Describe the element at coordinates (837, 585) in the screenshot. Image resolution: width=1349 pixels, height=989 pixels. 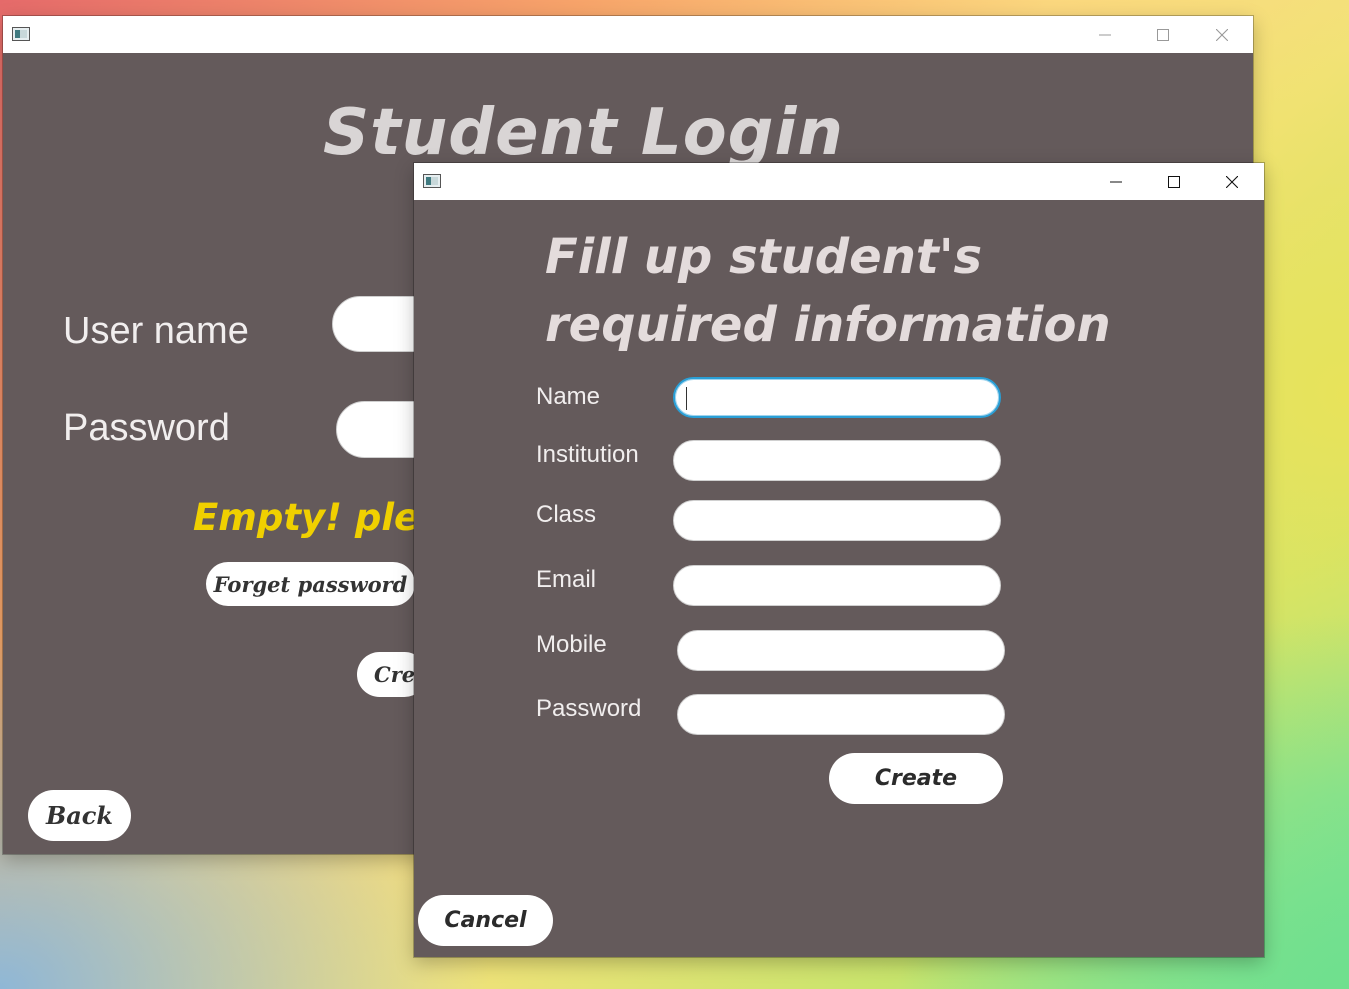
I see `email-input` at that location.